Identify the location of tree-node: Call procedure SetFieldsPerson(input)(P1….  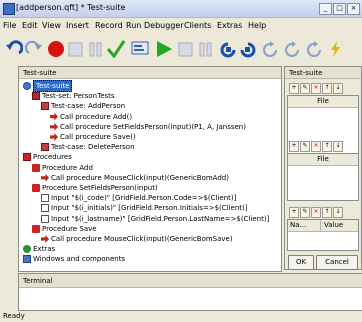
(148, 127).